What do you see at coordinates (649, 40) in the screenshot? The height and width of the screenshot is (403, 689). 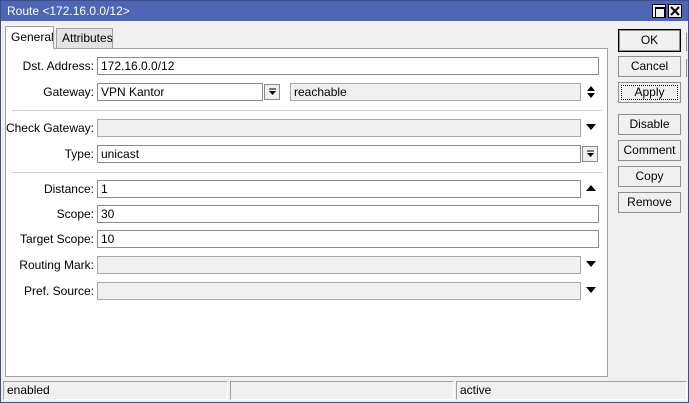 I see `ok-button: OK` at bounding box center [649, 40].